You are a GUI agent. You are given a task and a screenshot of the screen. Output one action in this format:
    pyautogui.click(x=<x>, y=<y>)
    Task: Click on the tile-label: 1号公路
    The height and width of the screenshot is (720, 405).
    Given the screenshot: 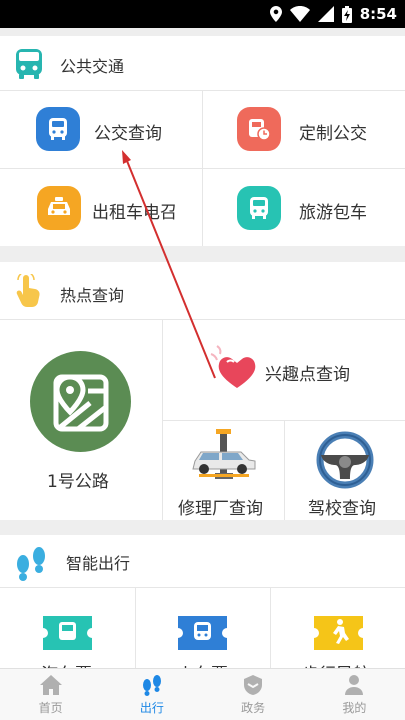 What is the action you would take?
    pyautogui.click(x=78, y=482)
    